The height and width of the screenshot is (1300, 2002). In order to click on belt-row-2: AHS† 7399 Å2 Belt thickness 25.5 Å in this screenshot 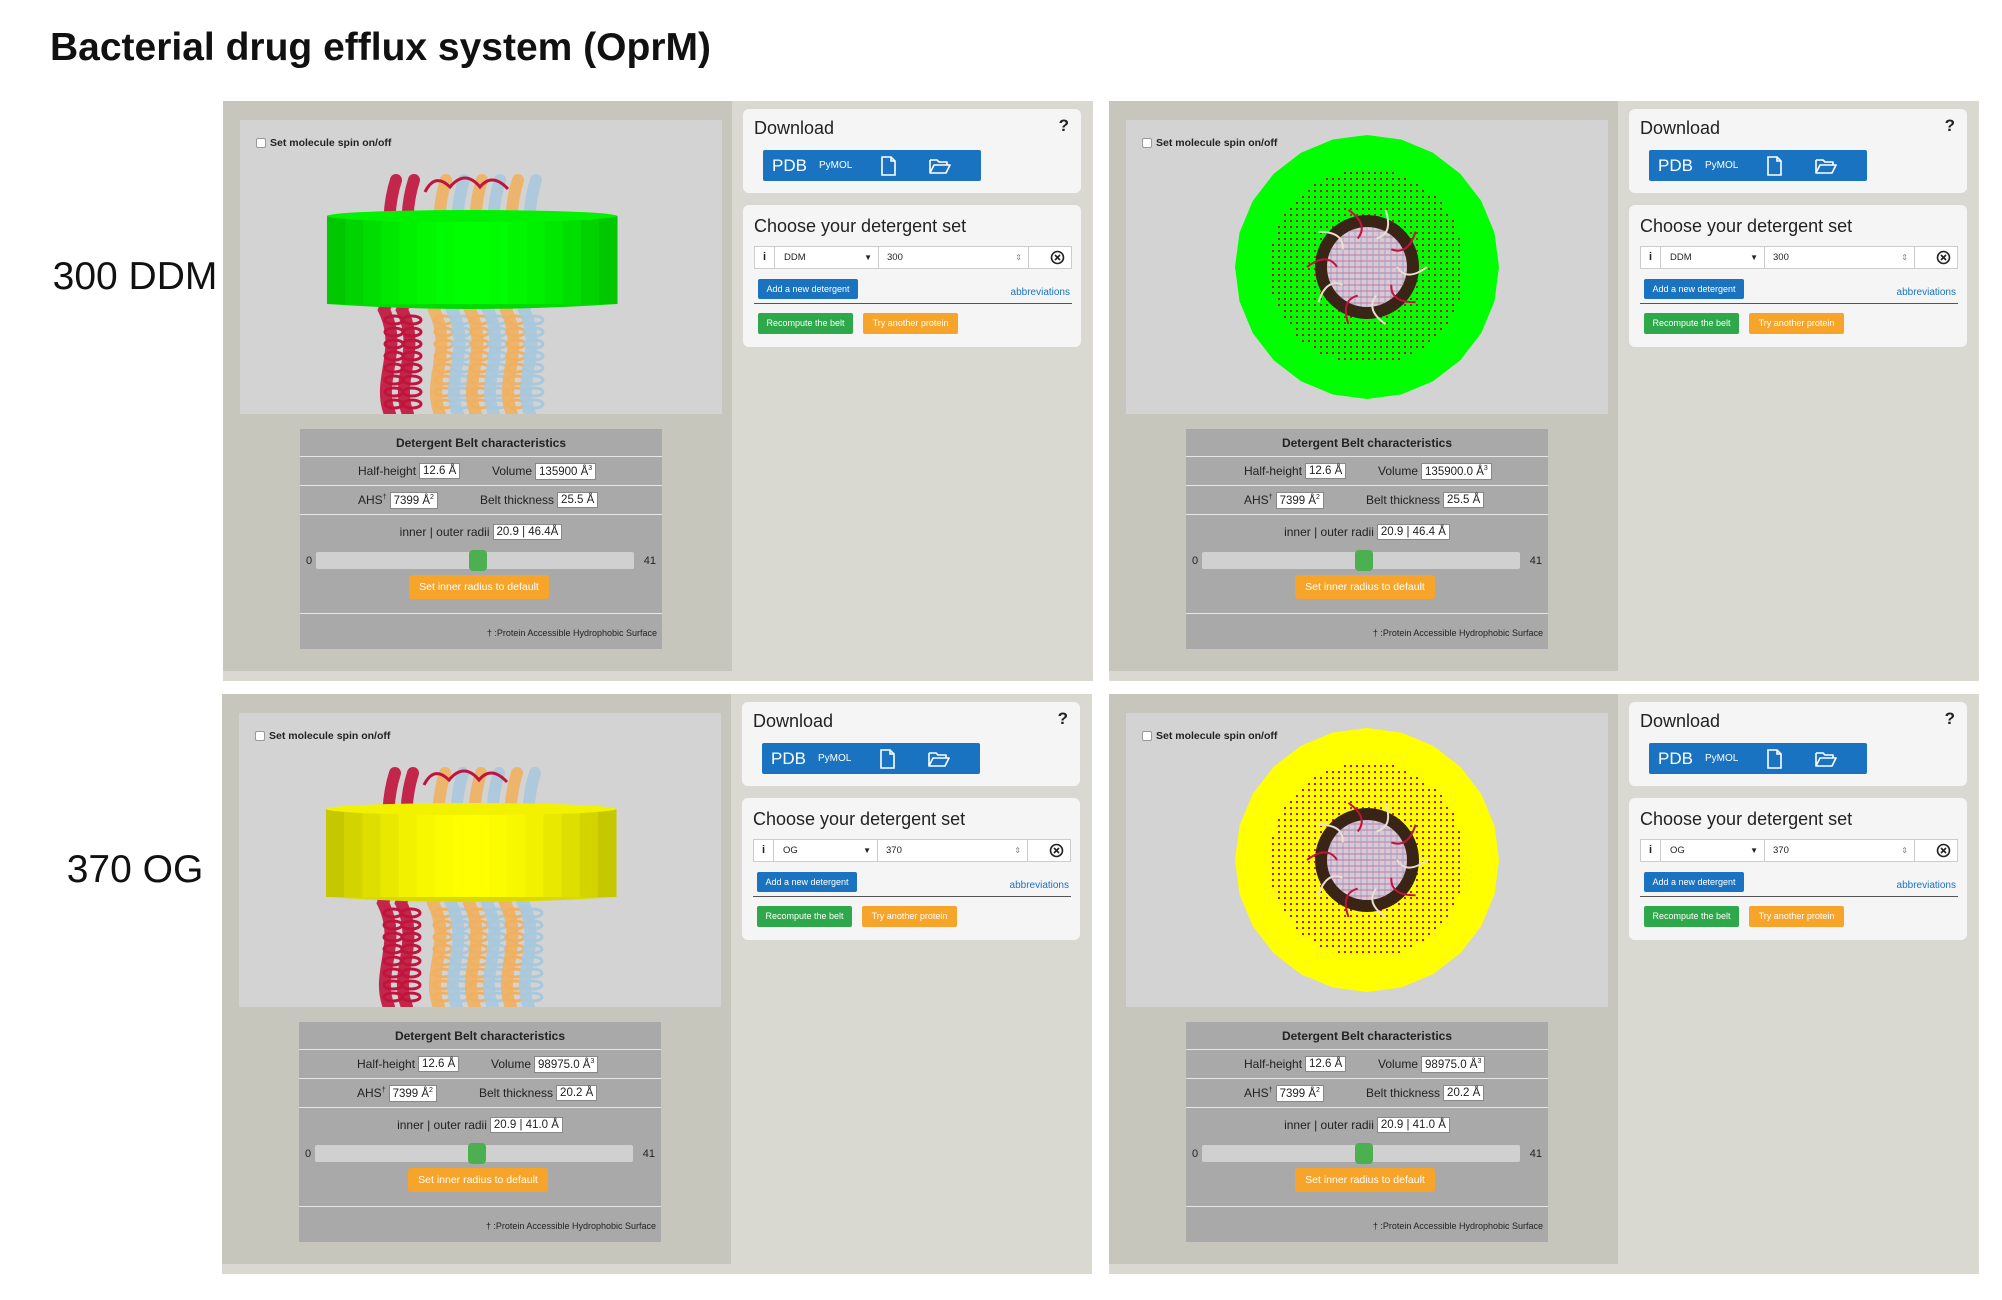, I will do `click(1367, 500)`.